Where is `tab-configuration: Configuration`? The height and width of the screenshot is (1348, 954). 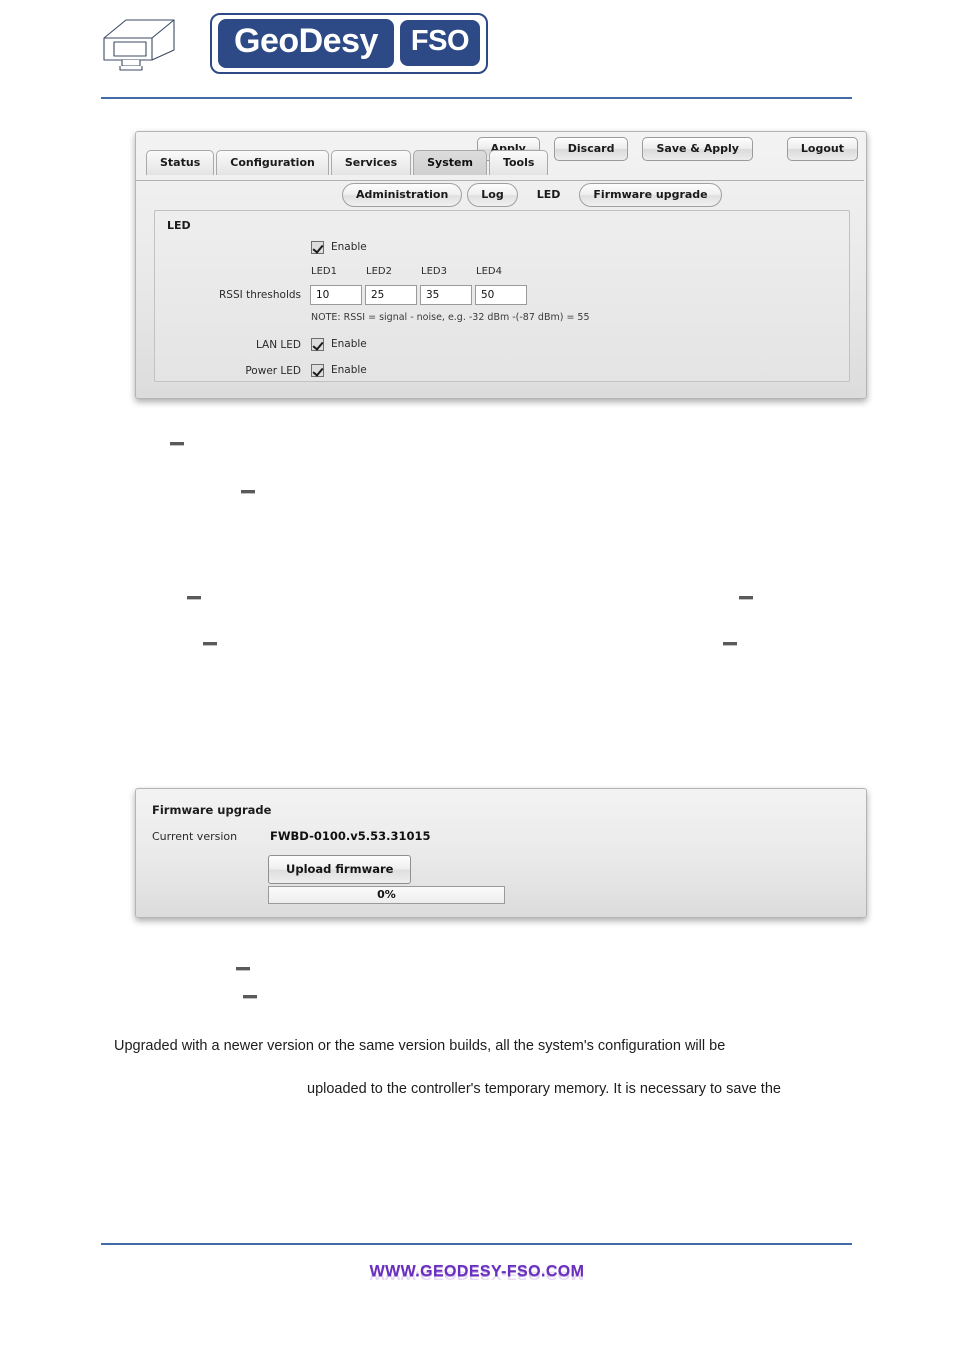
tab-configuration: Configuration is located at coordinates (272, 162).